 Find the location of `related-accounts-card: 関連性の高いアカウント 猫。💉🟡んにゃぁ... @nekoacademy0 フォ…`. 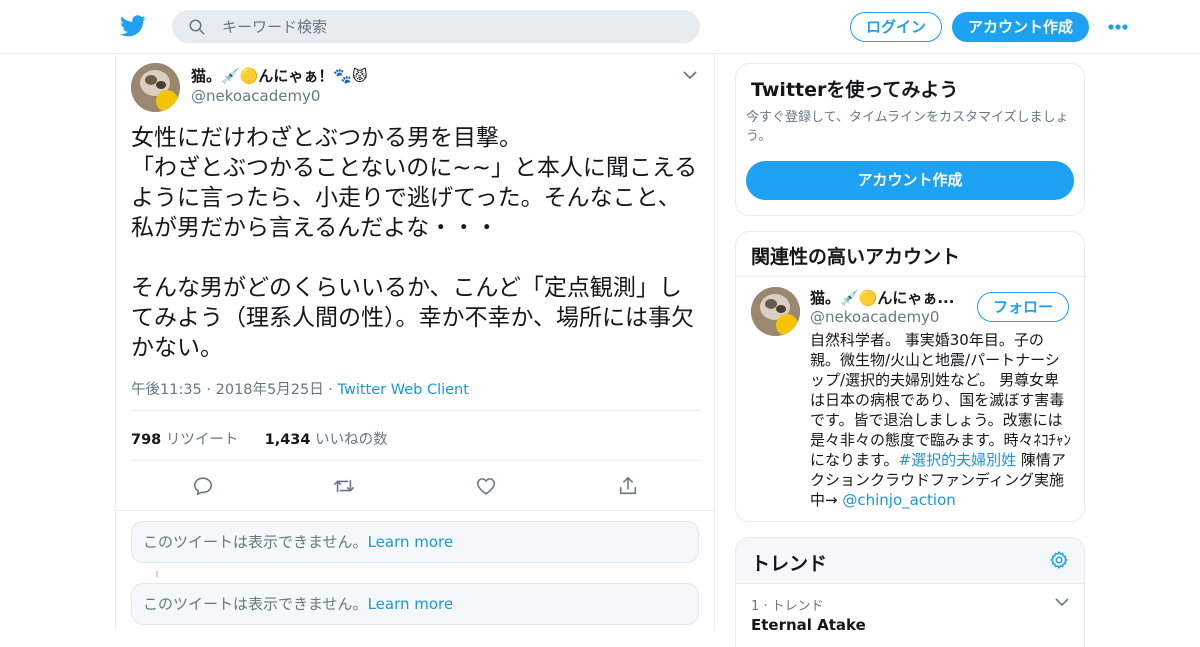

related-accounts-card: 関連性の高いアカウント 猫。💉🟡んにゃぁ... @nekoacademy0 フォ… is located at coordinates (910, 376).